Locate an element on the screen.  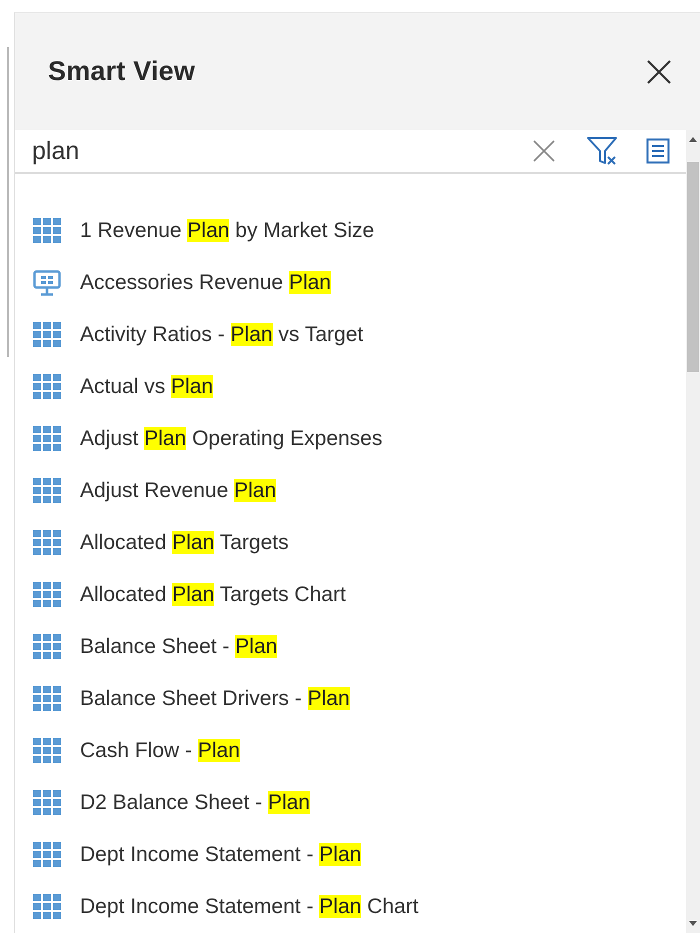
result-item: Accessories Revenue Plan is located at coordinates (205, 283).